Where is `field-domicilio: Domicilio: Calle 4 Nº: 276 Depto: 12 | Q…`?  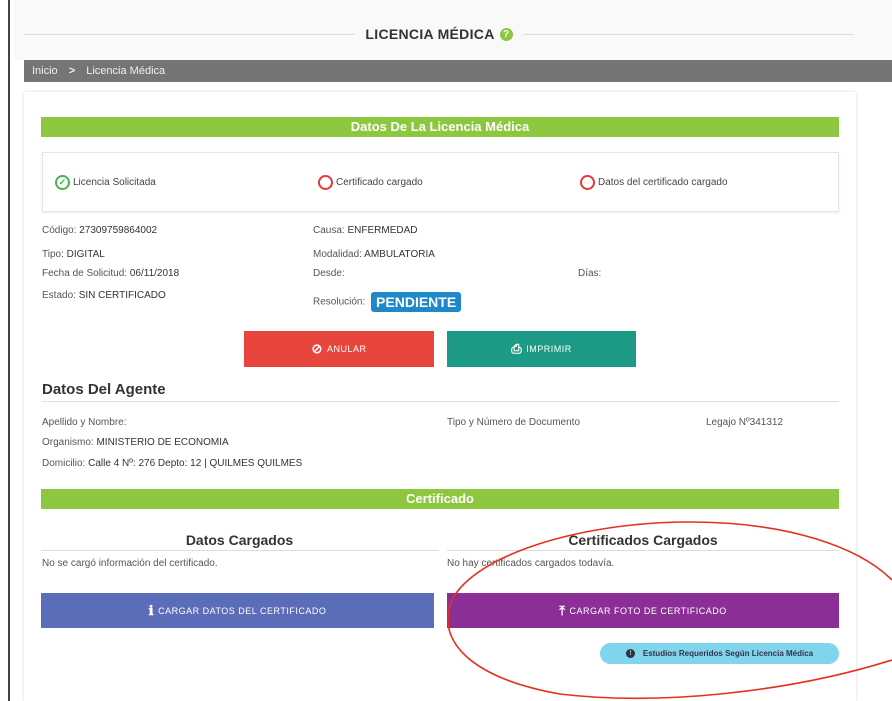 field-domicilio: Domicilio: Calle 4 Nº: 276 Depto: 12 | Q… is located at coordinates (172, 463).